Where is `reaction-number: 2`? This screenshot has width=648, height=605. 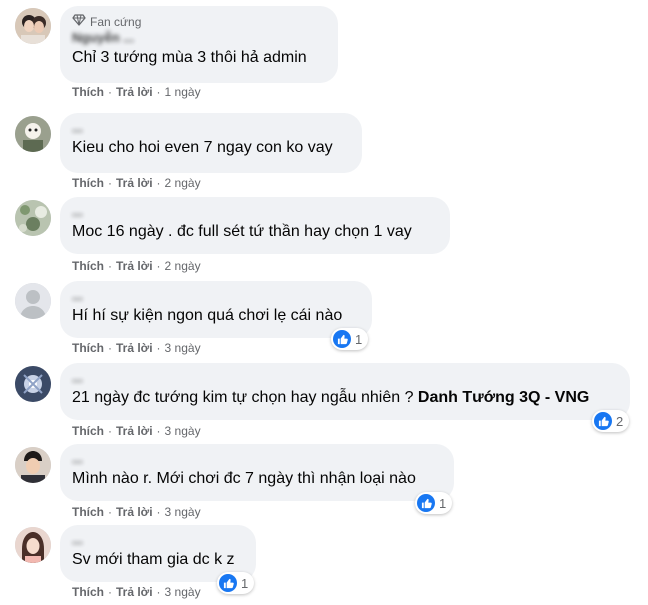 reaction-number: 2 is located at coordinates (620, 421).